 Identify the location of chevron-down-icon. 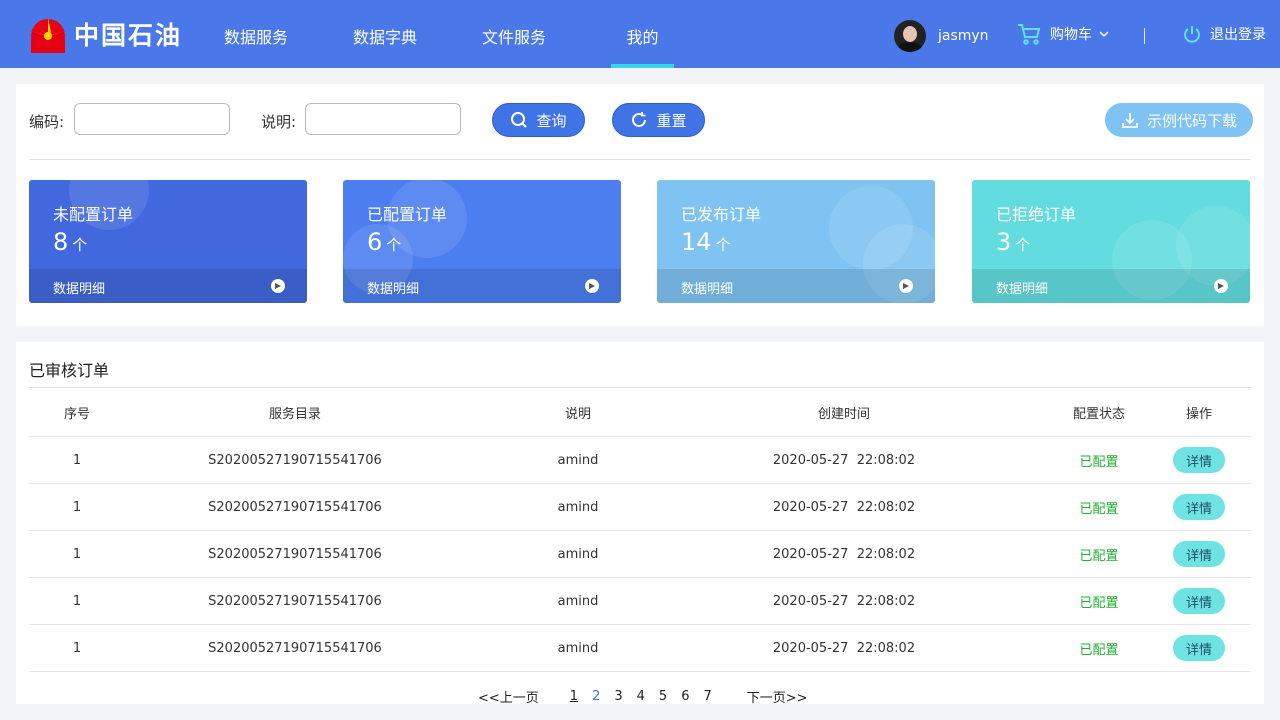
(1104, 34).